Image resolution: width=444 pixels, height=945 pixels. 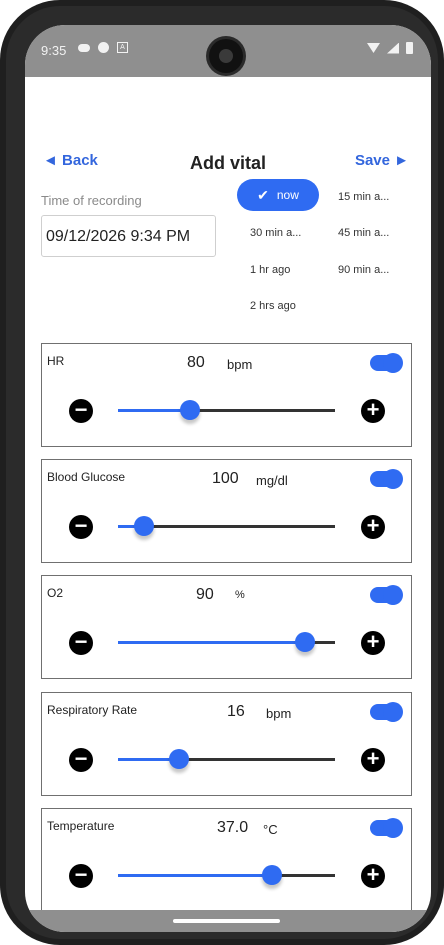 What do you see at coordinates (233, 827) in the screenshot?
I see `vital-value: 37.0` at bounding box center [233, 827].